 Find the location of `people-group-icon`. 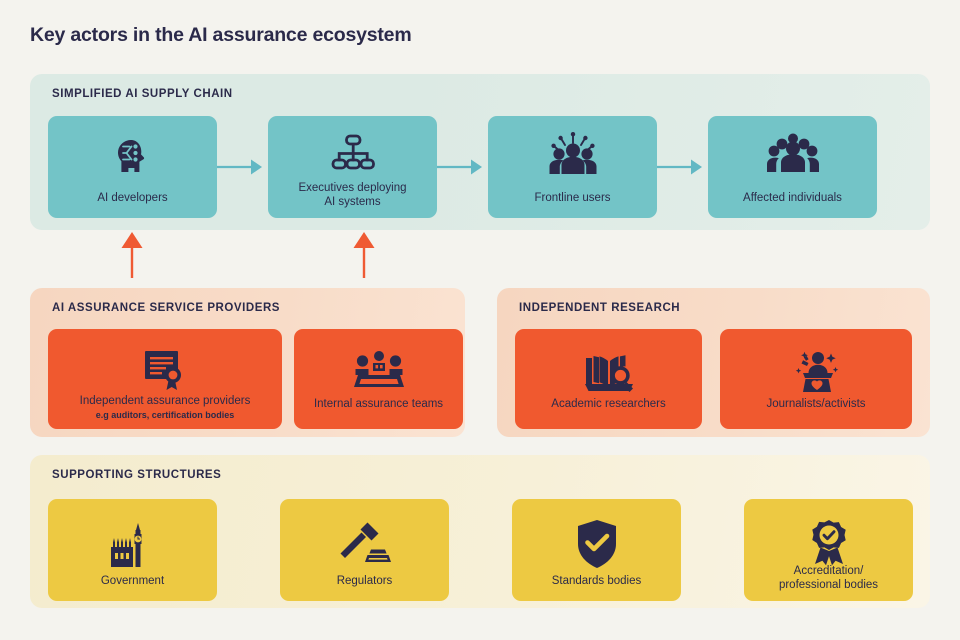

people-group-icon is located at coordinates (792, 154).